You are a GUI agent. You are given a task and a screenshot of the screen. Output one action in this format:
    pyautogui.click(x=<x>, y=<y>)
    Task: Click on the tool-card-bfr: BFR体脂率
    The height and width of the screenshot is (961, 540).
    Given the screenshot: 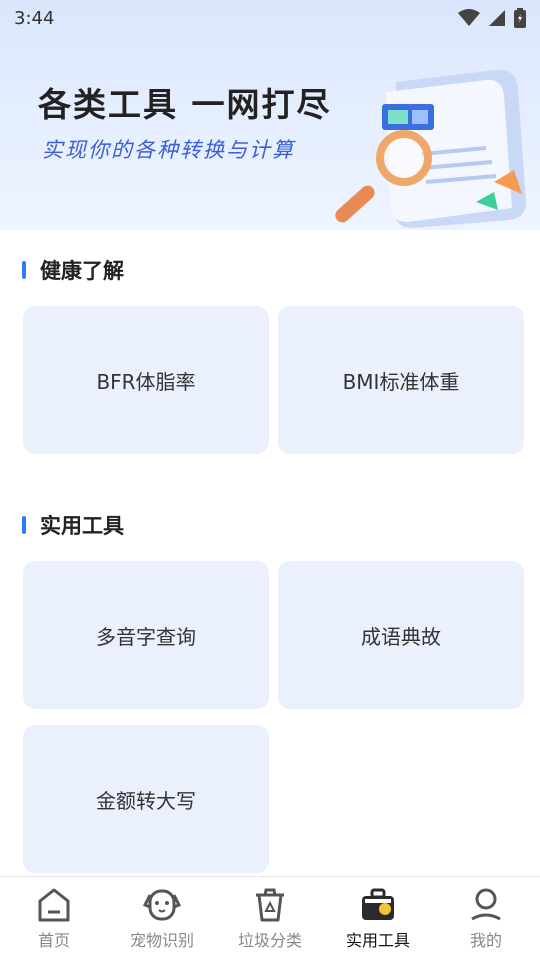 What is the action you would take?
    pyautogui.click(x=146, y=380)
    